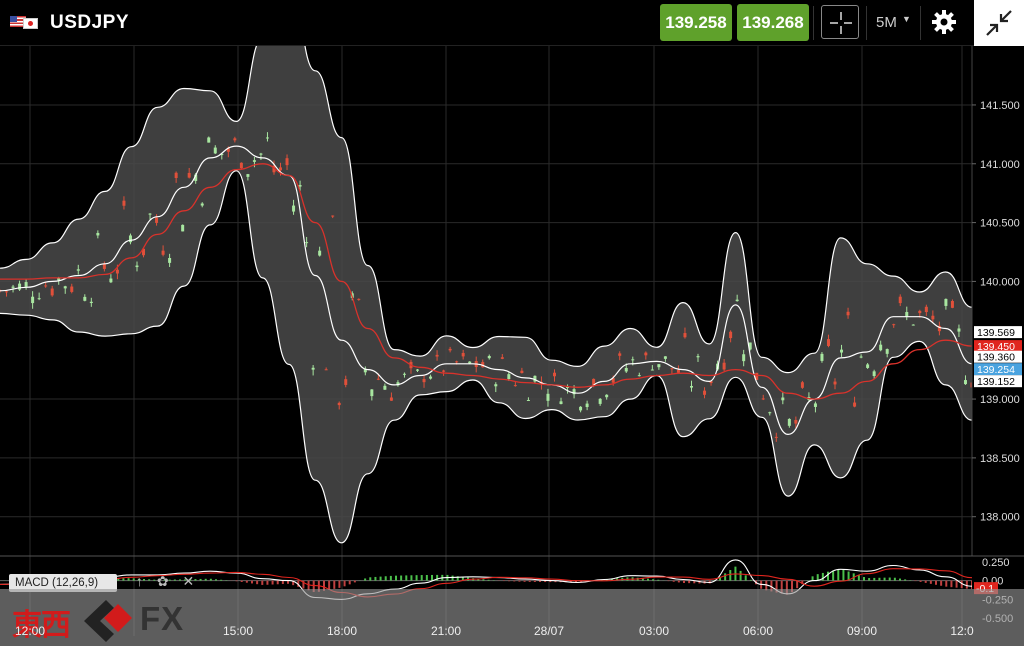 This screenshot has width=1024, height=646. What do you see at coordinates (549, 631) in the screenshot?
I see `time-label: 28/07` at bounding box center [549, 631].